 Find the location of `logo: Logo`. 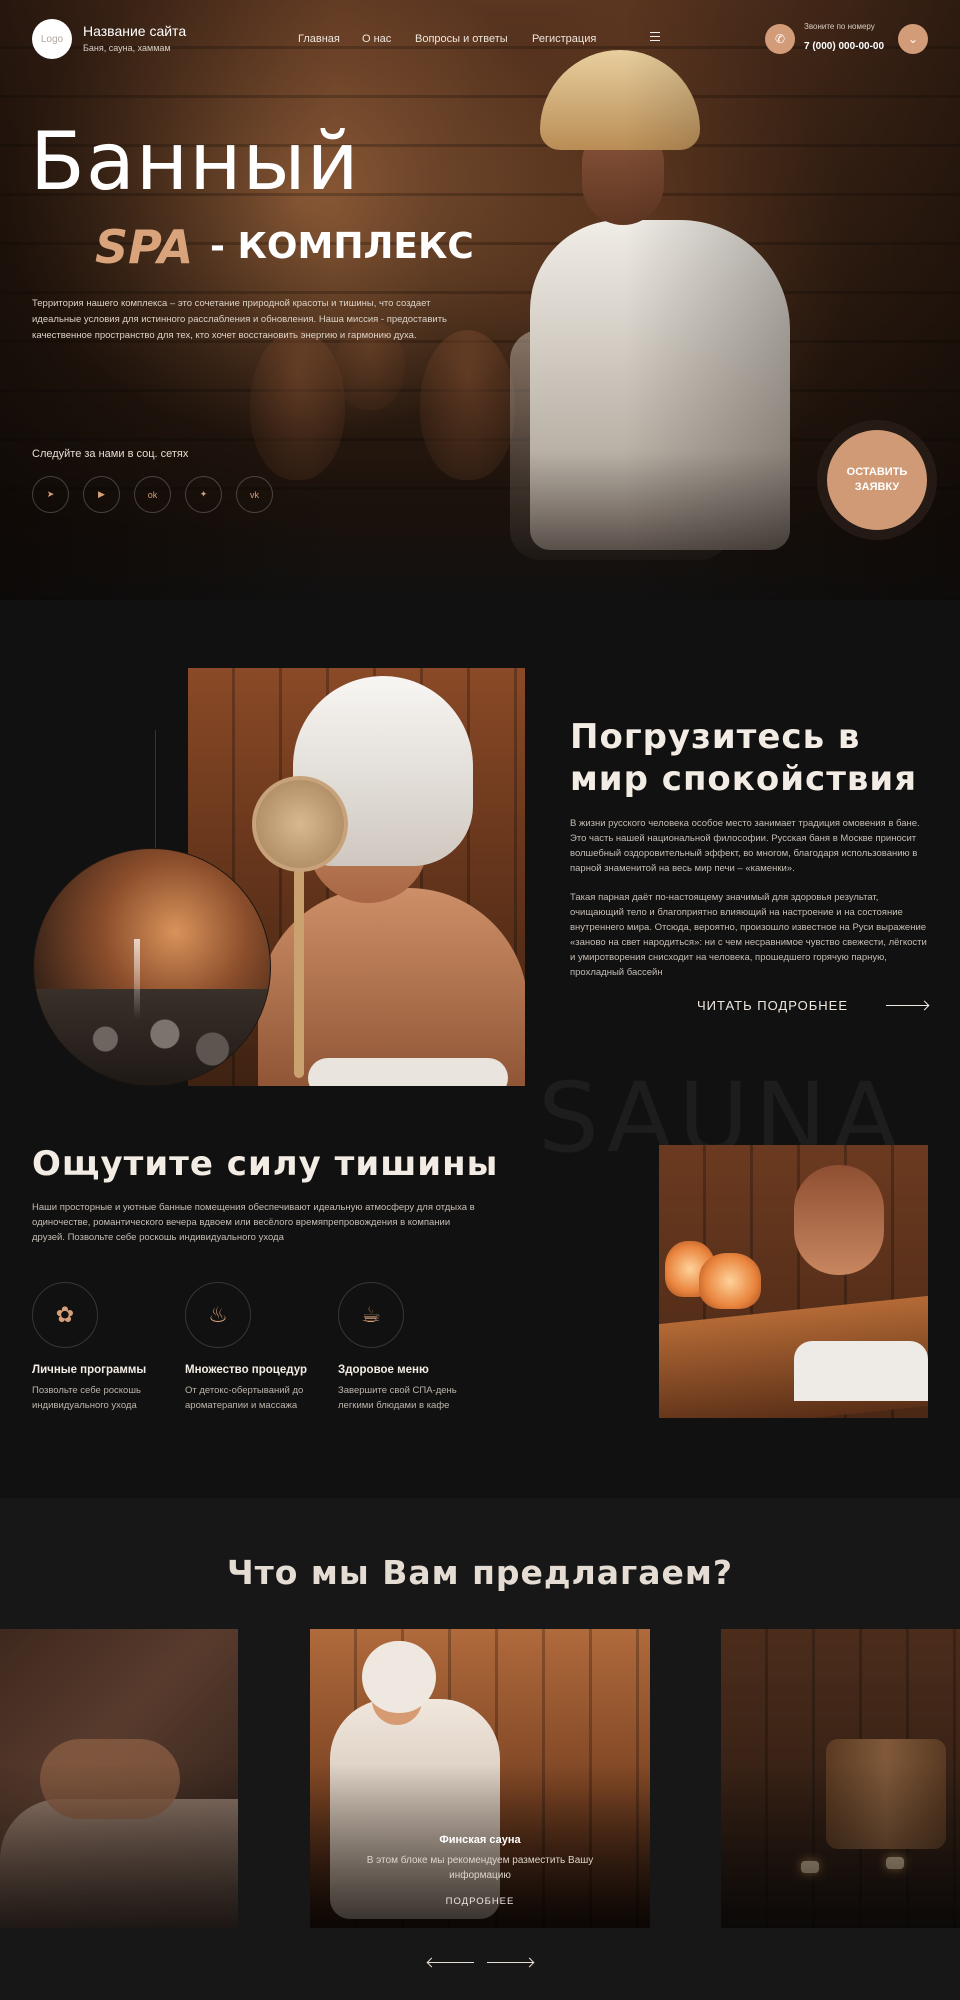

logo: Logo is located at coordinates (52, 39).